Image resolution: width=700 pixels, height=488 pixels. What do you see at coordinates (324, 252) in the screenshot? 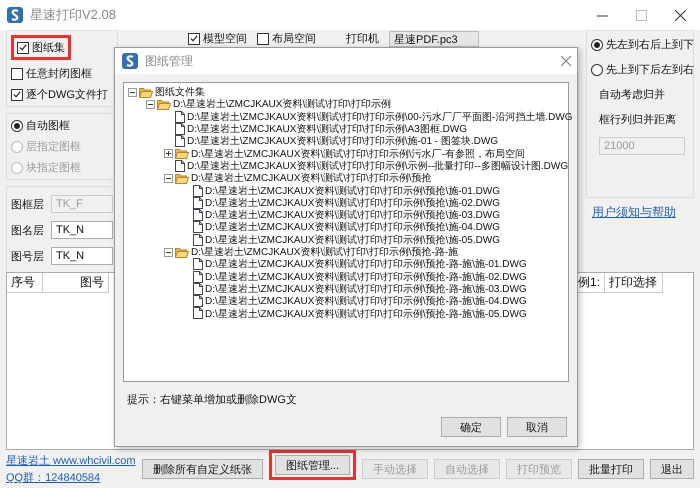
I see `tree-item: D:\星速岩土\ZMCJKAUX资料\测试\打印\打印示例\预抢-路-施` at bounding box center [324, 252].